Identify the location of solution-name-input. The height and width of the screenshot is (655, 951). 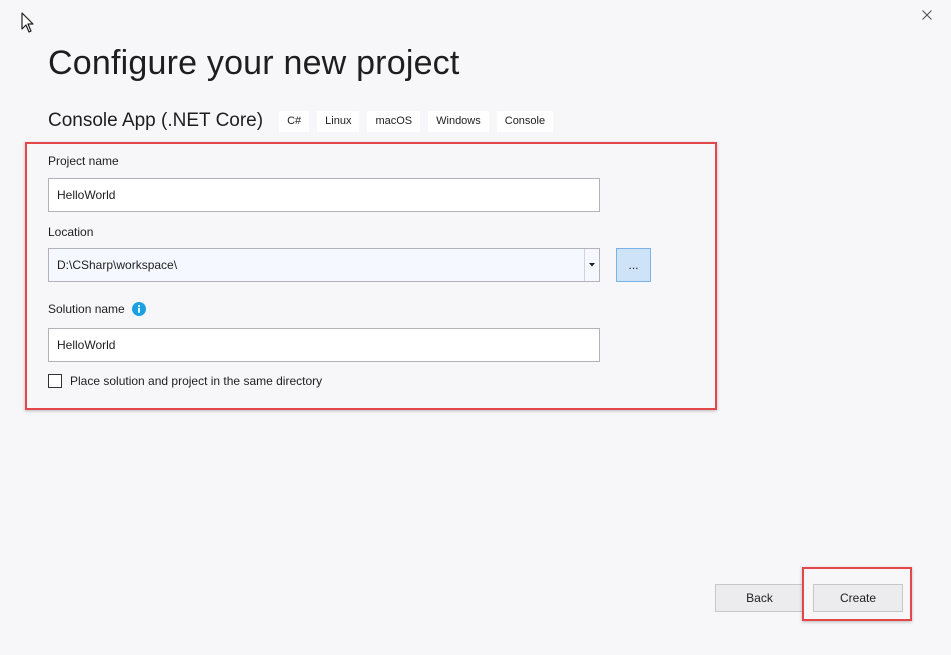
(324, 345).